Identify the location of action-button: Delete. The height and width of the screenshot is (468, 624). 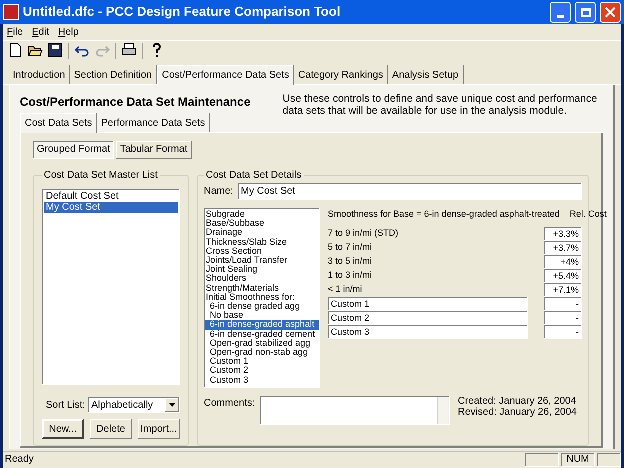
(111, 429).